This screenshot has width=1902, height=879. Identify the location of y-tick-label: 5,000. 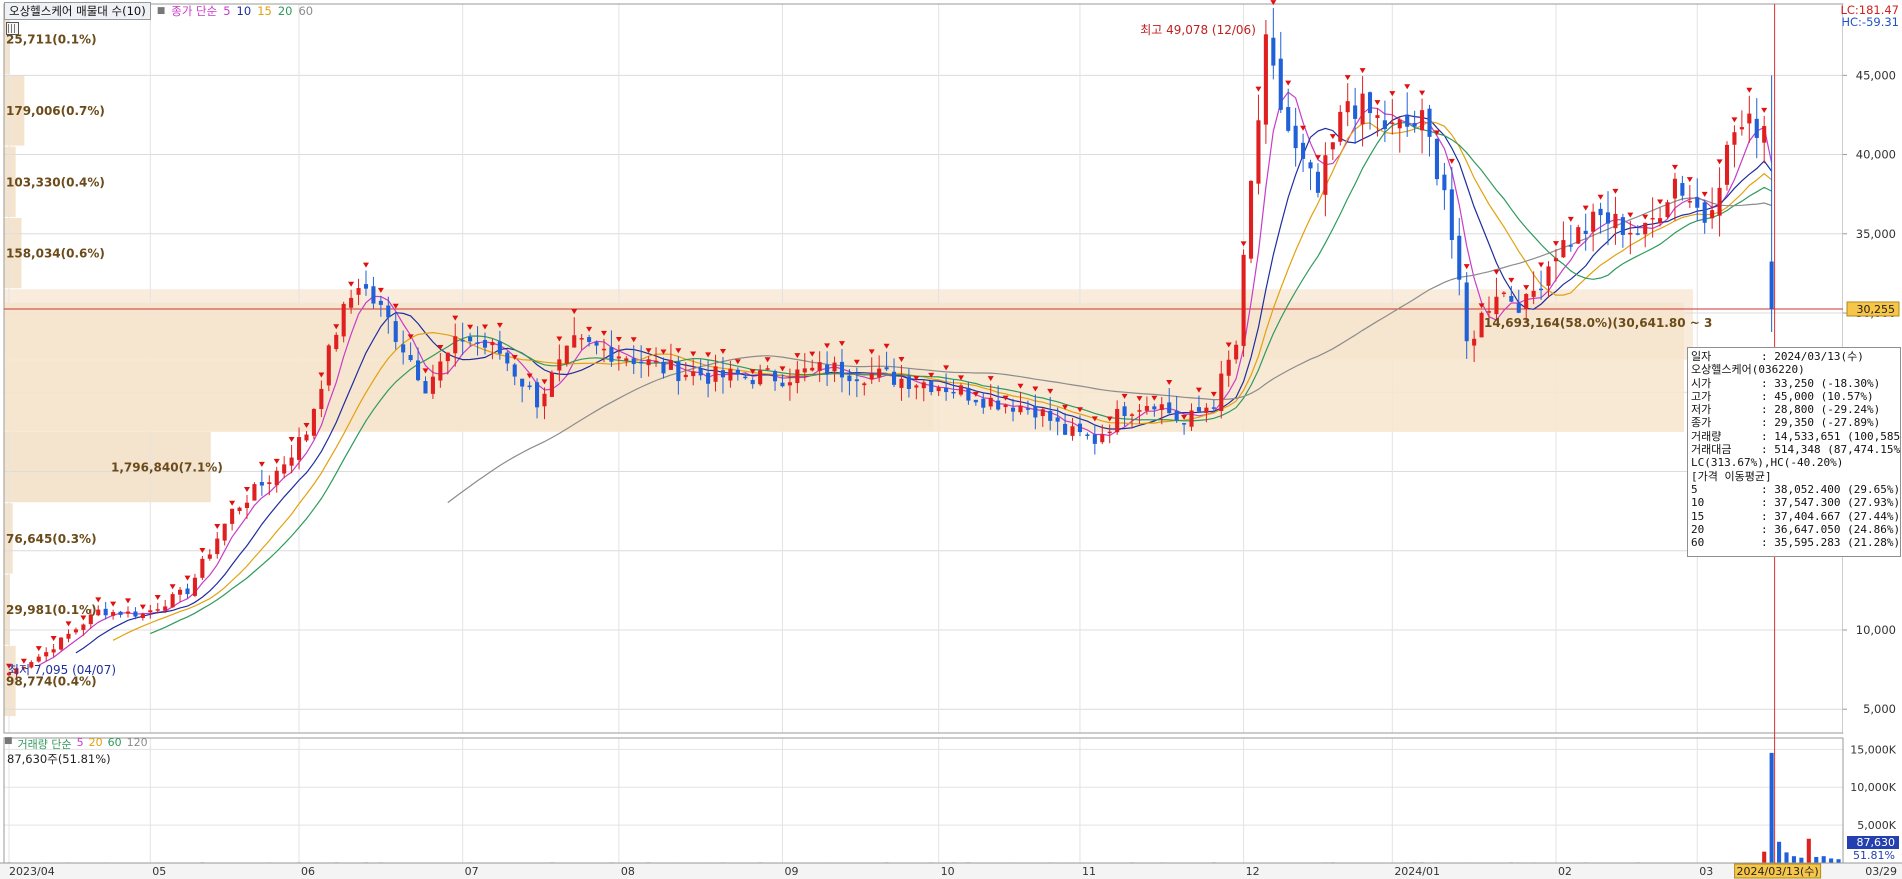
(1879, 709).